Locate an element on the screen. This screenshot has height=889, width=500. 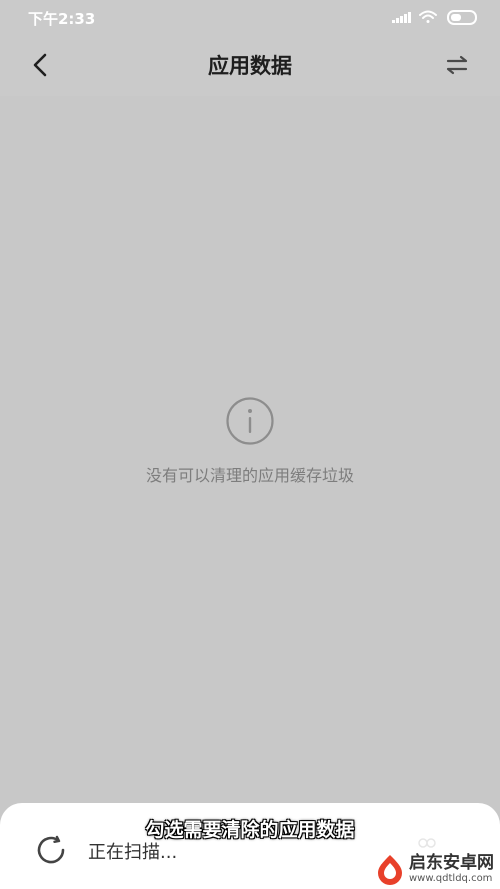
info-icon is located at coordinates (250, 421).